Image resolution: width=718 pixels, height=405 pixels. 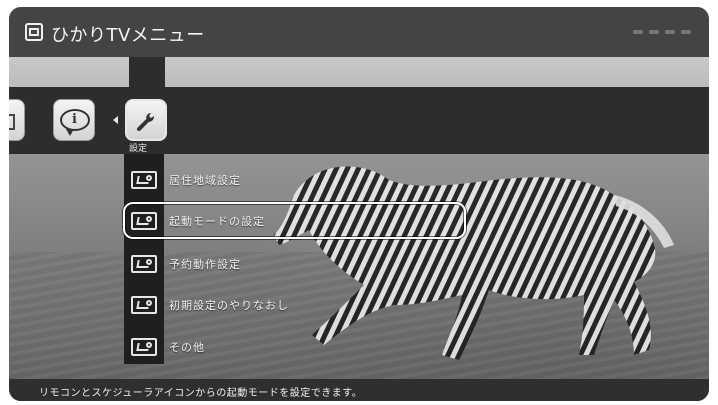 What do you see at coordinates (128, 35) in the screenshot?
I see `window-title: ひかりTVメニュー` at bounding box center [128, 35].